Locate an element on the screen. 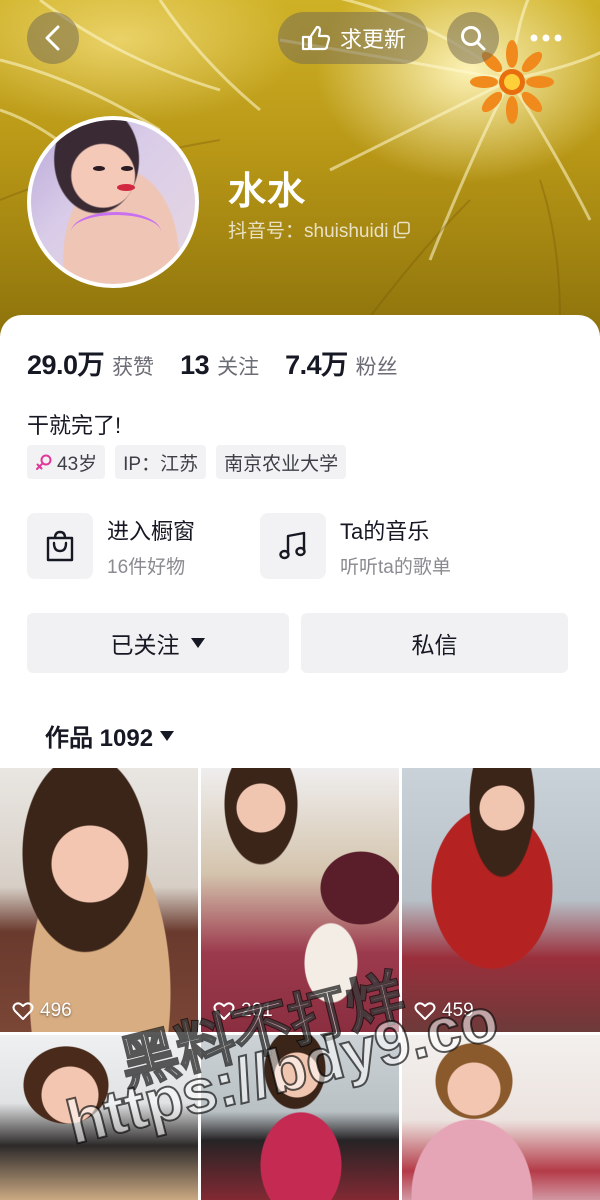  works-tab: 作品 1092 is located at coordinates (110, 735).